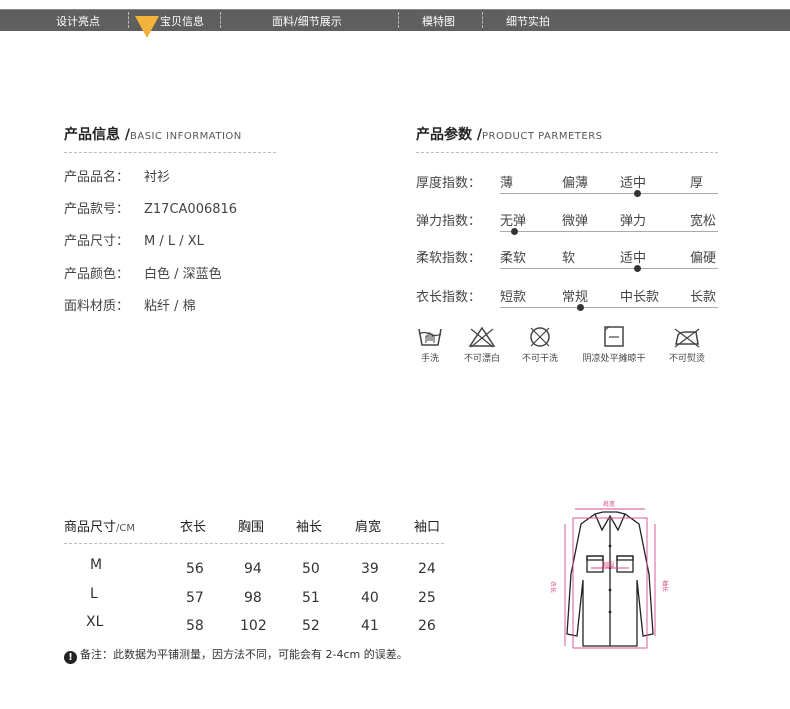 The width and height of the screenshot is (790, 709). What do you see at coordinates (449, 297) in the screenshot?
I see `param-label: 衣长指数：` at bounding box center [449, 297].